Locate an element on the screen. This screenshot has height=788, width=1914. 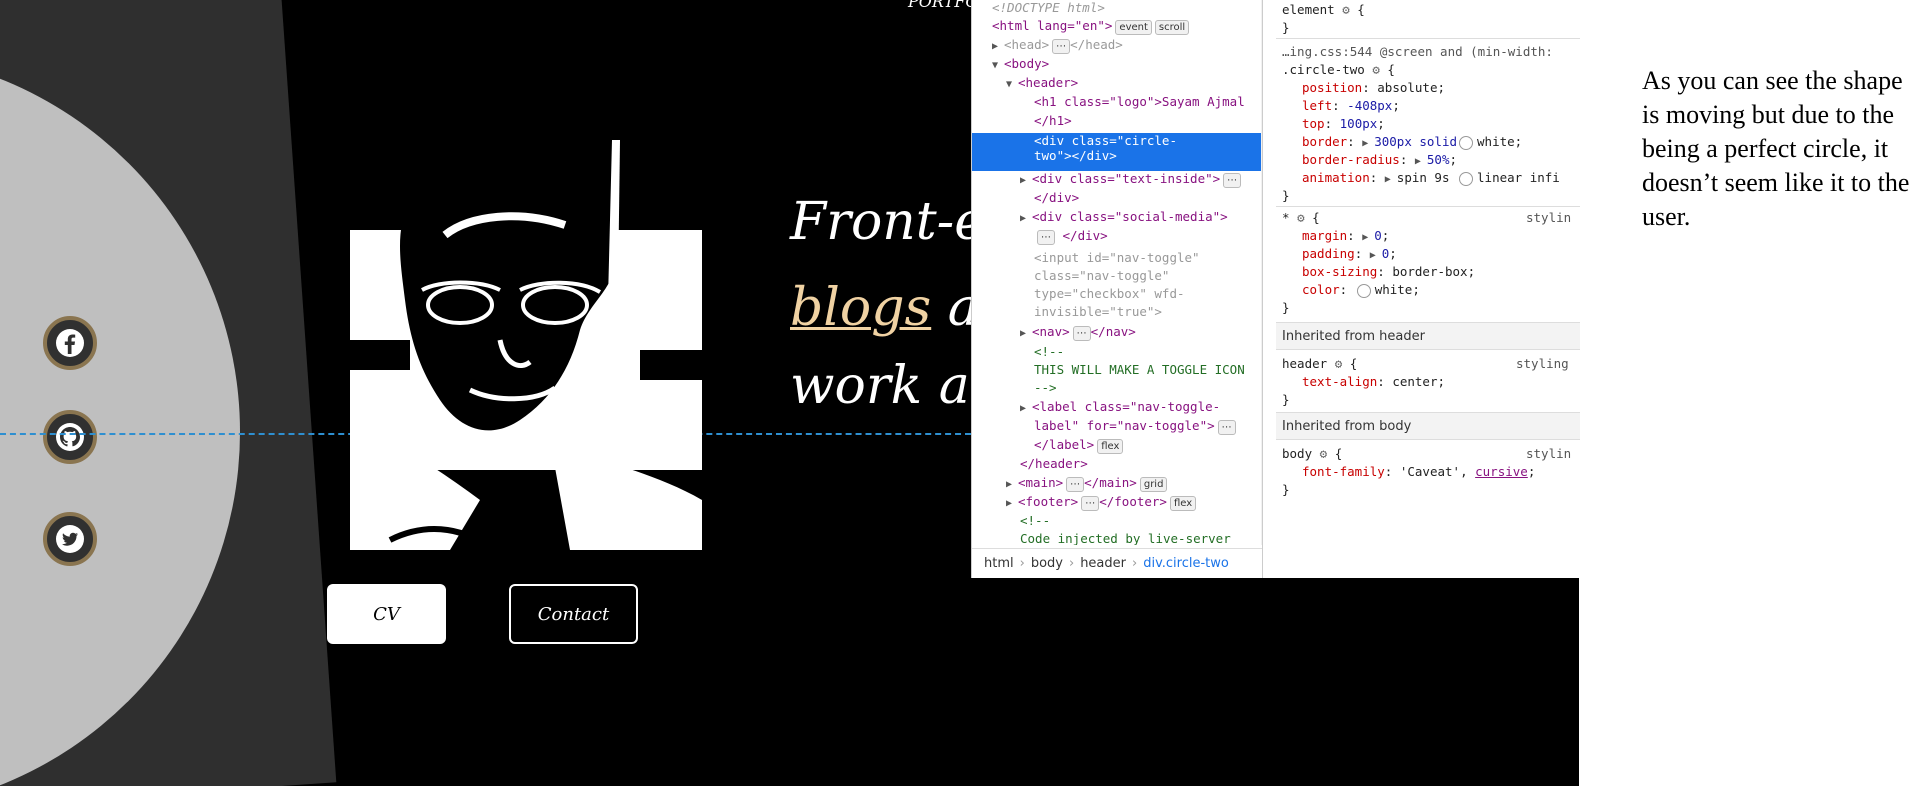
universal-selector: * ⚙ { is located at coordinates (1301, 217).